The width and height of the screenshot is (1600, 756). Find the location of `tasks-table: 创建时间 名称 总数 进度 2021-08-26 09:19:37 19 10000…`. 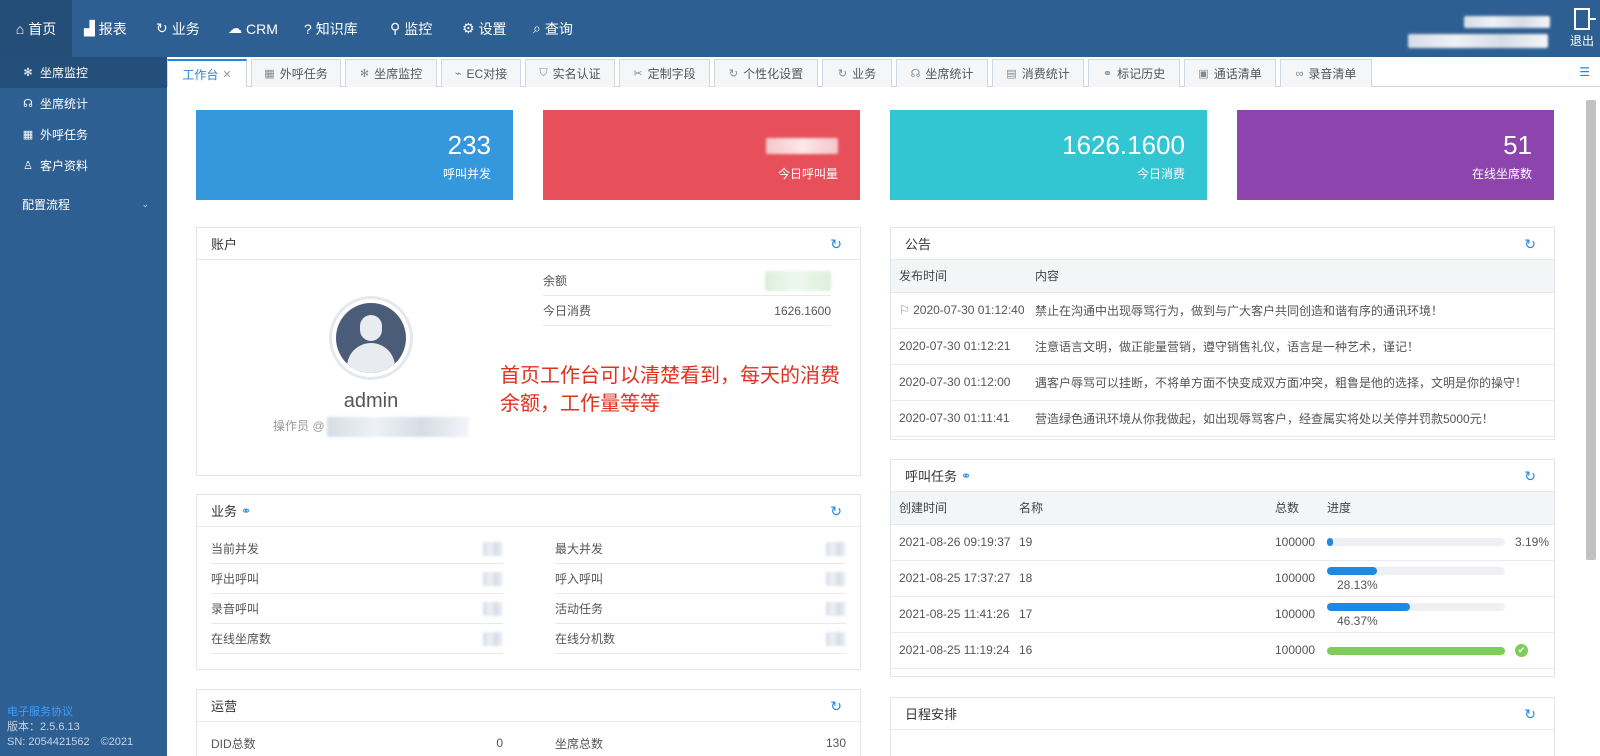

tasks-table: 创建时间 名称 总数 进度 2021-08-26 09:19:37 19 10000… is located at coordinates (1222, 580).